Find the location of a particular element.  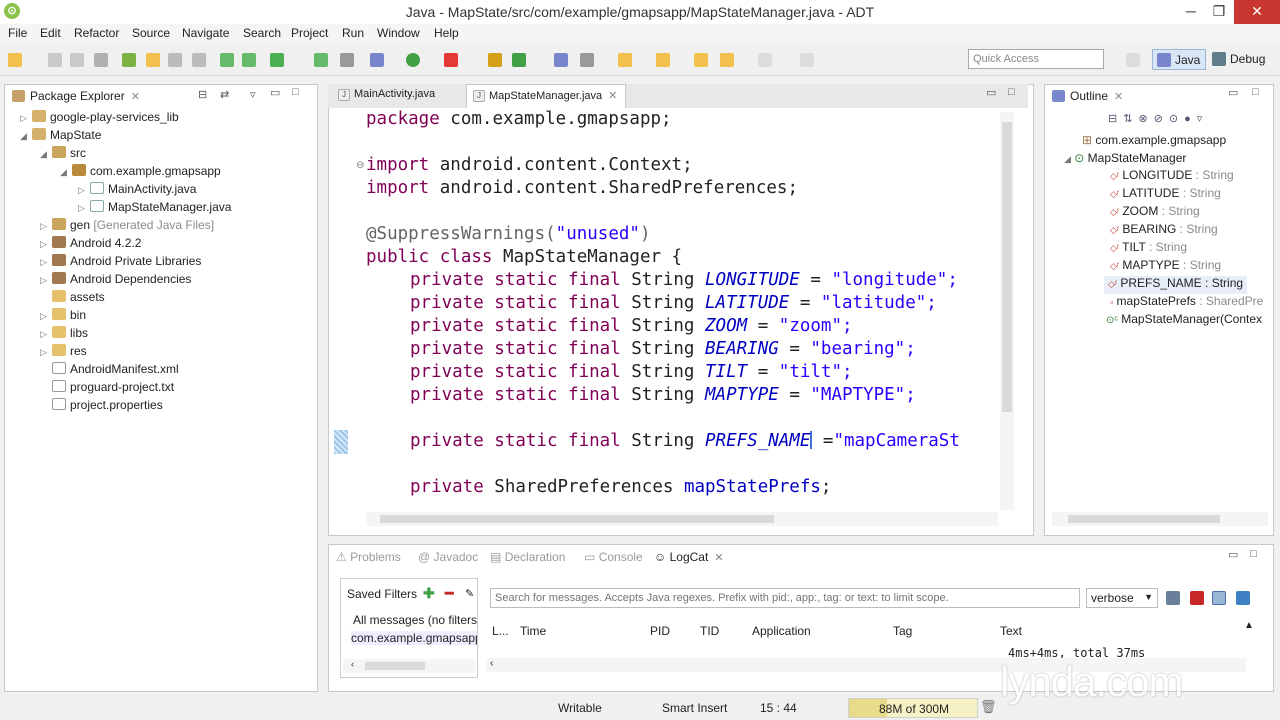

tab-problems: ⚠ Problems is located at coordinates (368, 559).